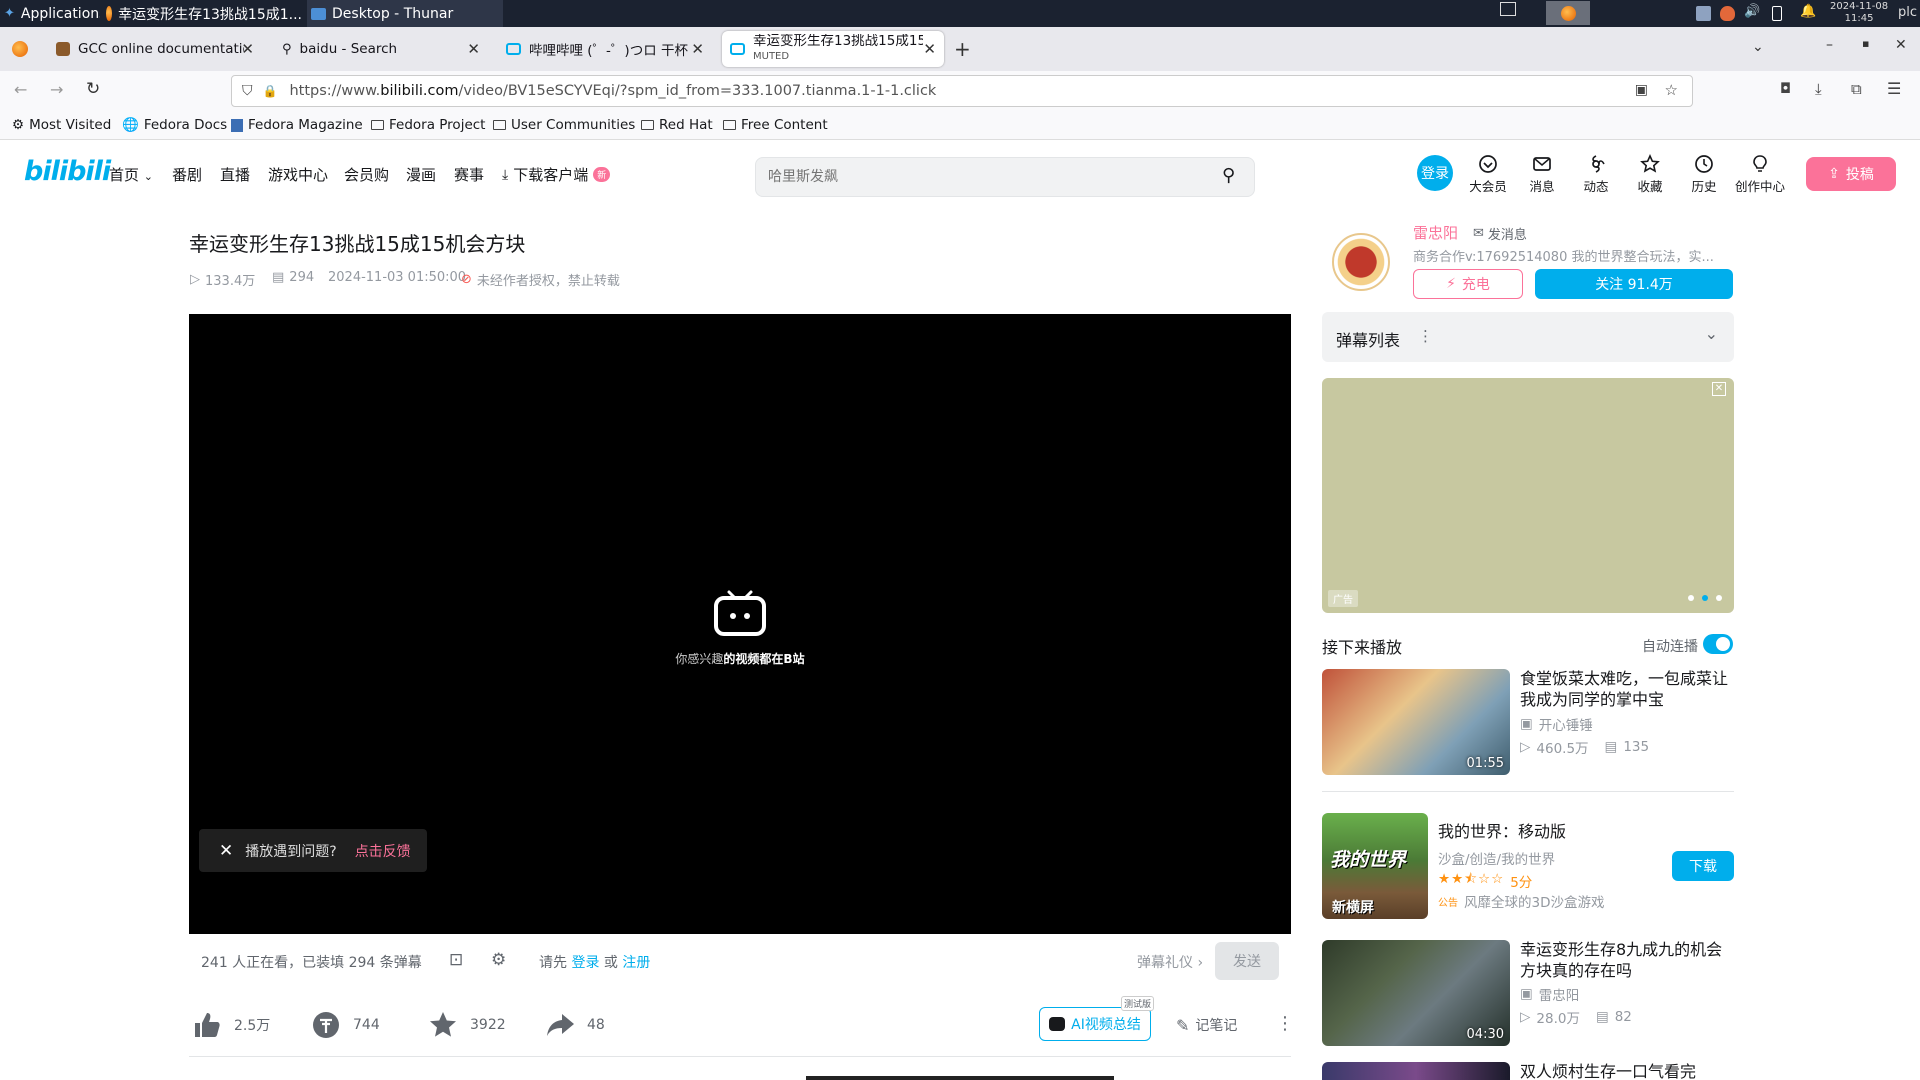 This screenshot has width=1920, height=1080. I want to click on follow-button: 关注 91.4万, so click(1634, 284).